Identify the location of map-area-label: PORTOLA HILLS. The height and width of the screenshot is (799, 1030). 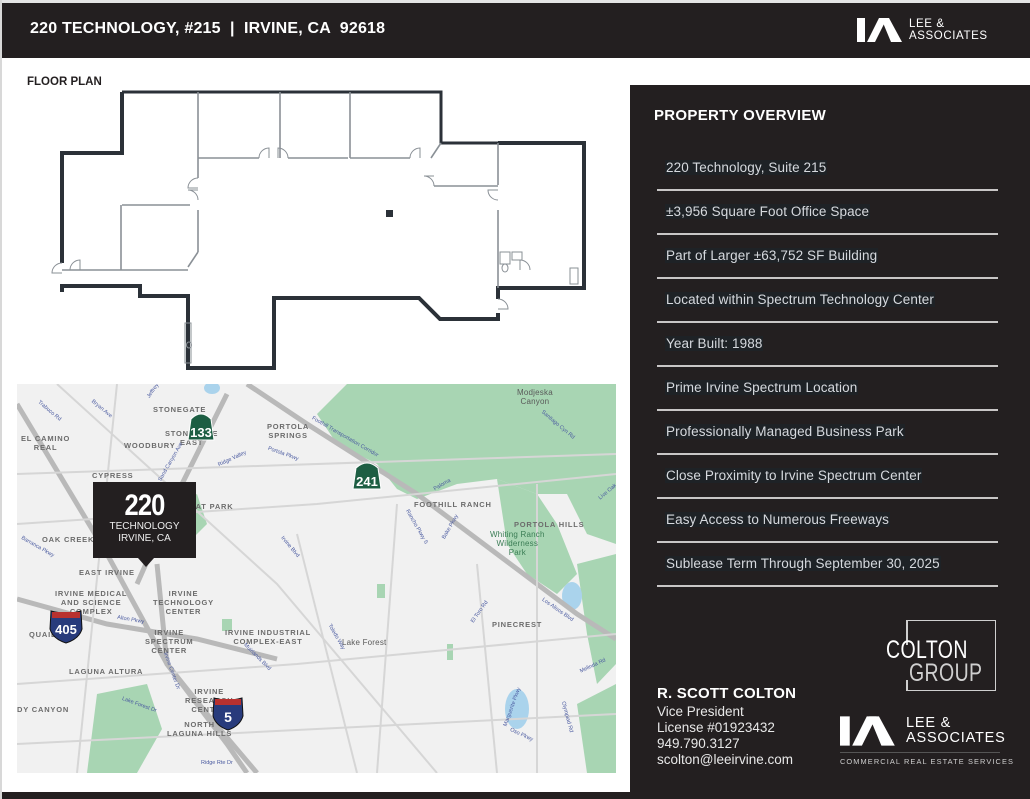
(549, 524).